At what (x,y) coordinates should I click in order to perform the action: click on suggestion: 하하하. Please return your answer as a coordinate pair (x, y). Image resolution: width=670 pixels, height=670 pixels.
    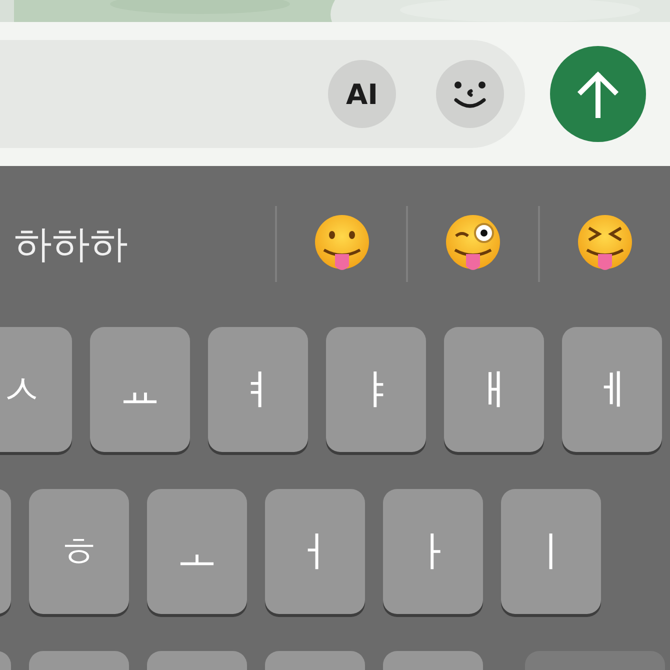
    Looking at the image, I should click on (137, 244).